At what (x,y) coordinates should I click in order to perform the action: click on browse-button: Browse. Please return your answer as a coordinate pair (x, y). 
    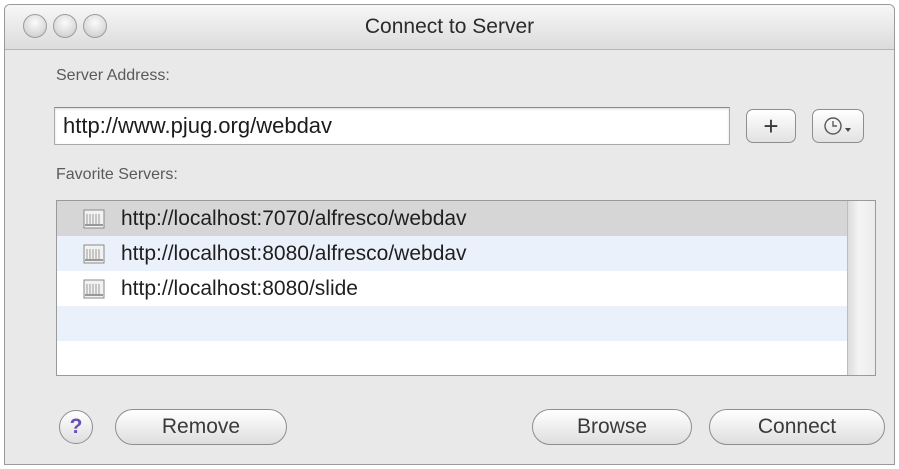
    Looking at the image, I should click on (612, 427).